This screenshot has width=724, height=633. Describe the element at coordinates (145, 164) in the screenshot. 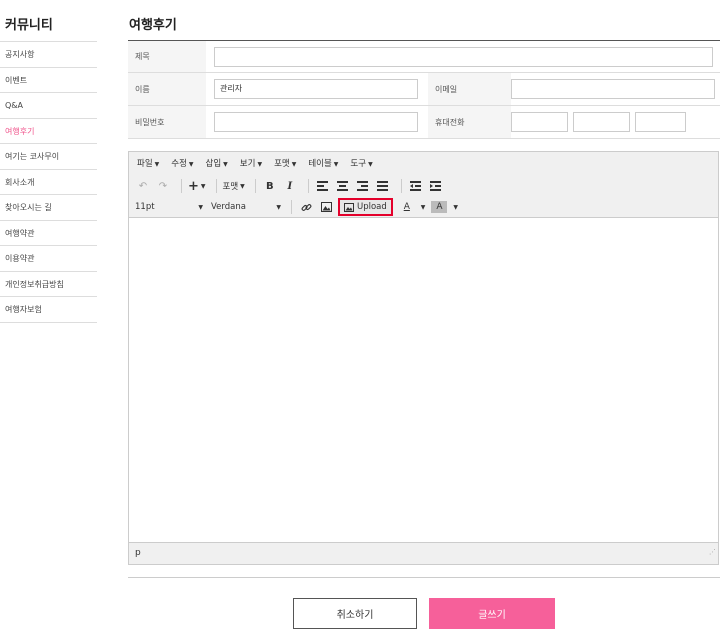

I see `menu-file-label: 파일` at that location.